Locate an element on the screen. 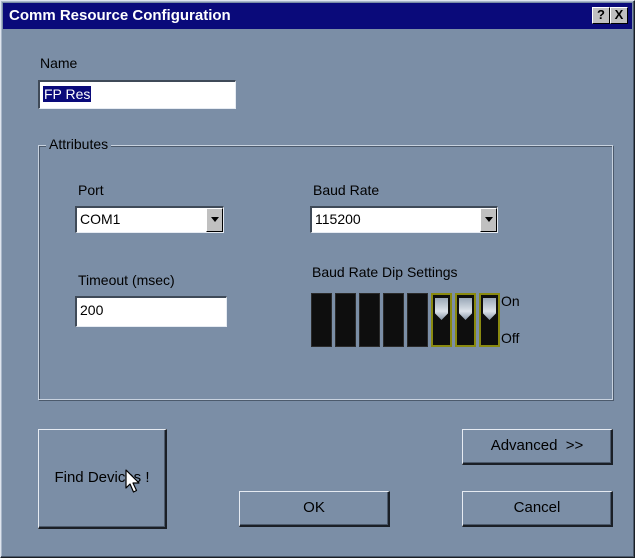 This screenshot has height=558, width=635. close-button: X is located at coordinates (619, 15).